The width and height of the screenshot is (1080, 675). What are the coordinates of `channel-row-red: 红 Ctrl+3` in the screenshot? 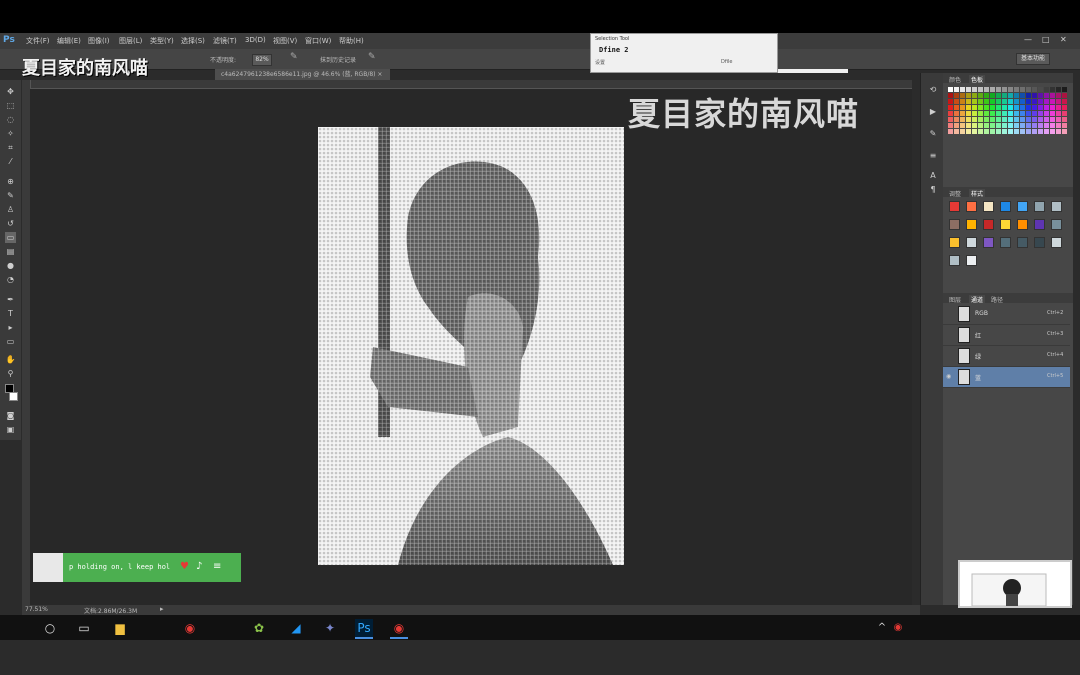 It's located at (1006, 335).